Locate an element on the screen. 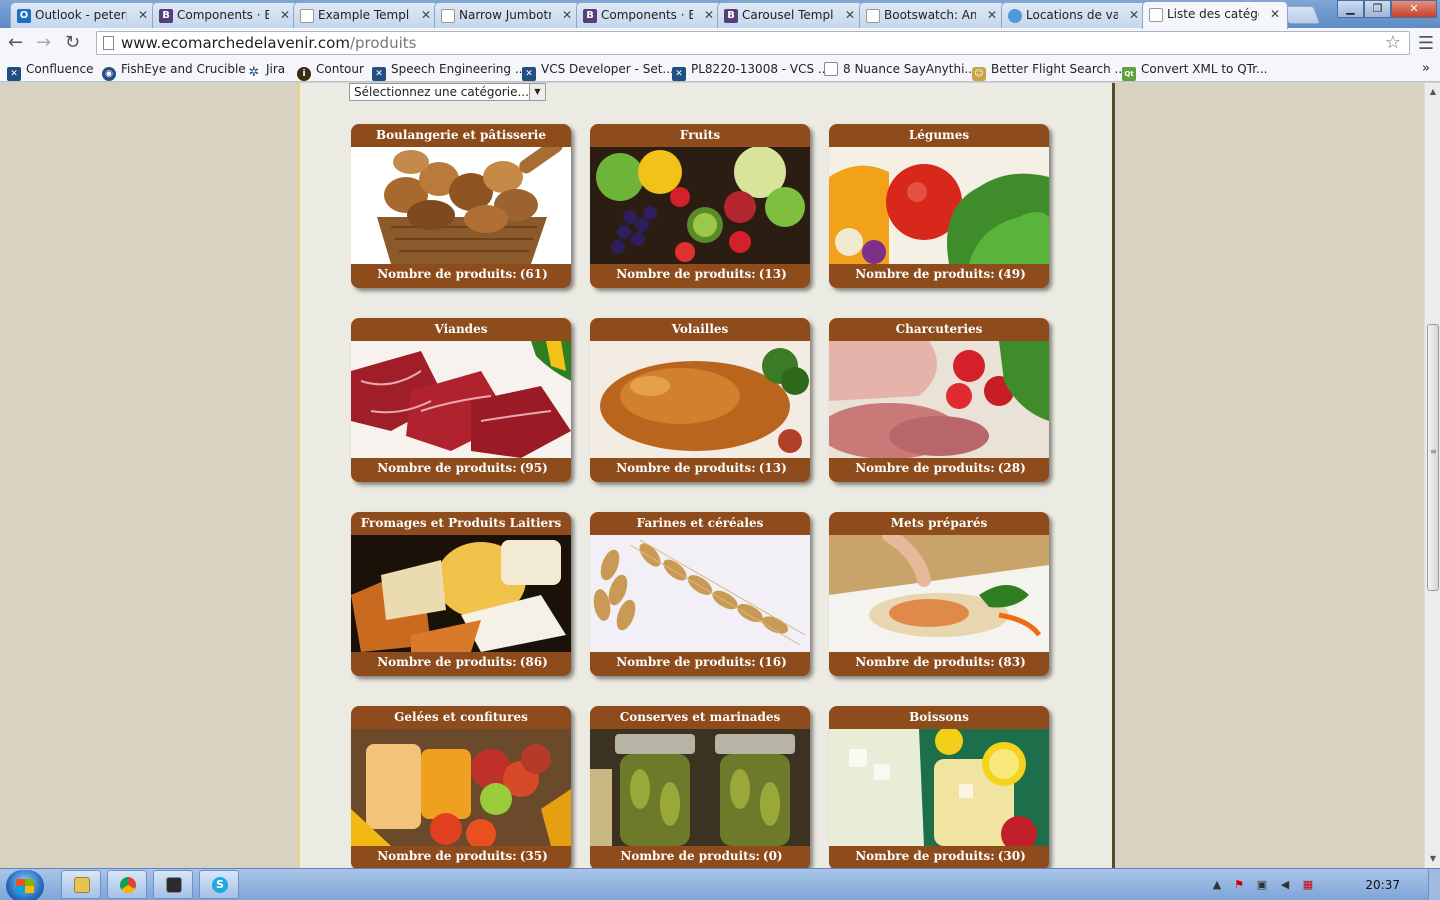 This screenshot has width=1440, height=900. show-hidden-icons-icon: ▲ is located at coordinates (1217, 884).